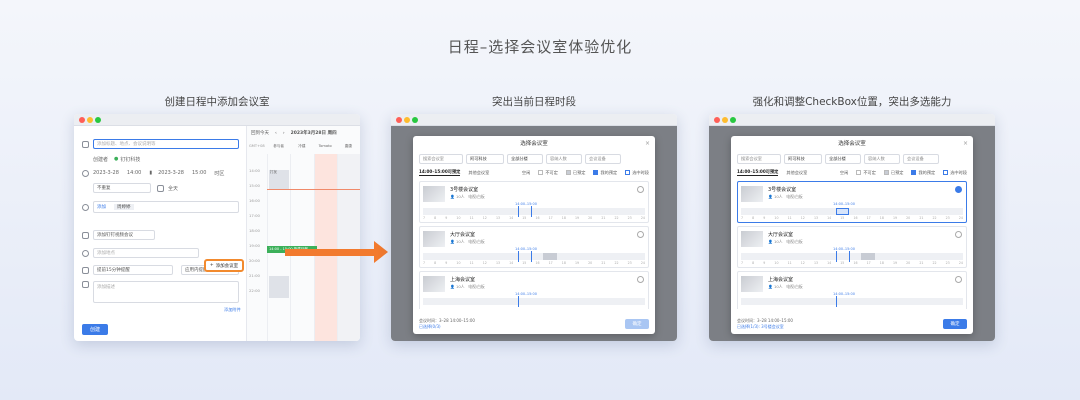  Describe the element at coordinates (95, 329) in the screenshot. I see `create-button: 创建` at that location.